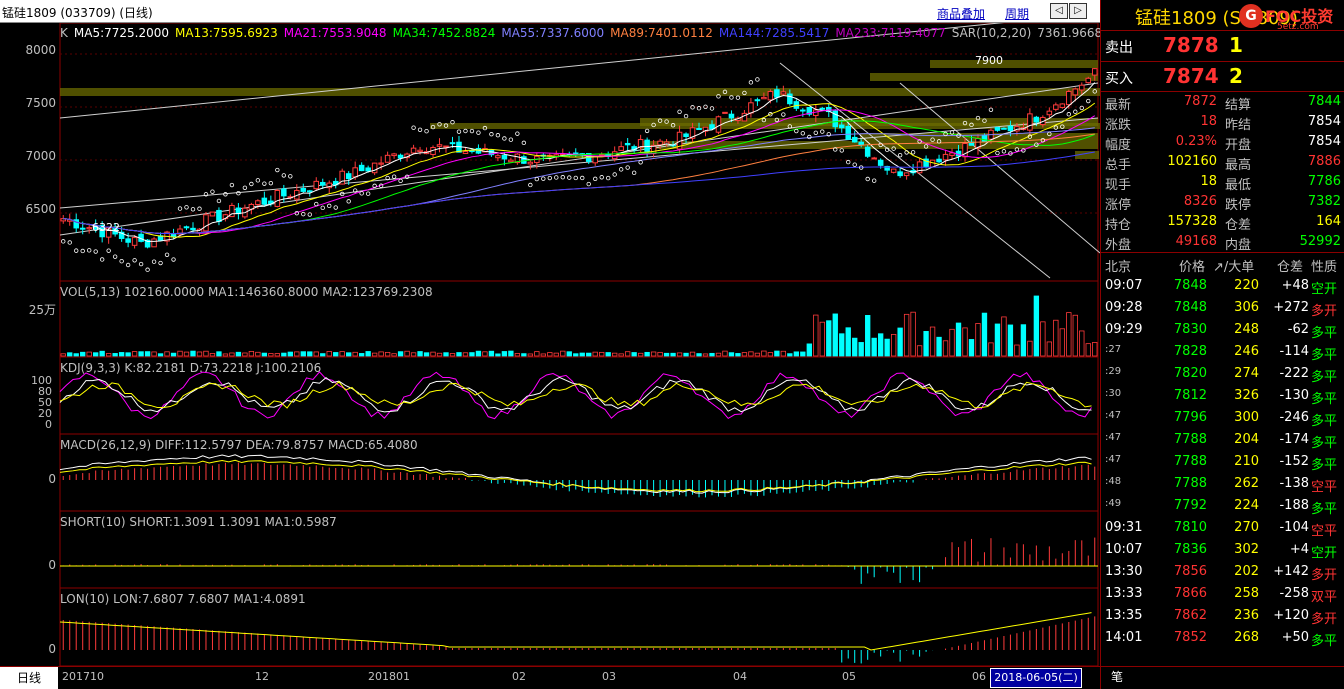 The image size is (1344, 689). What do you see at coordinates (961, 13) in the screenshot?
I see `commodity-overlay-link: 商品叠加` at bounding box center [961, 13].